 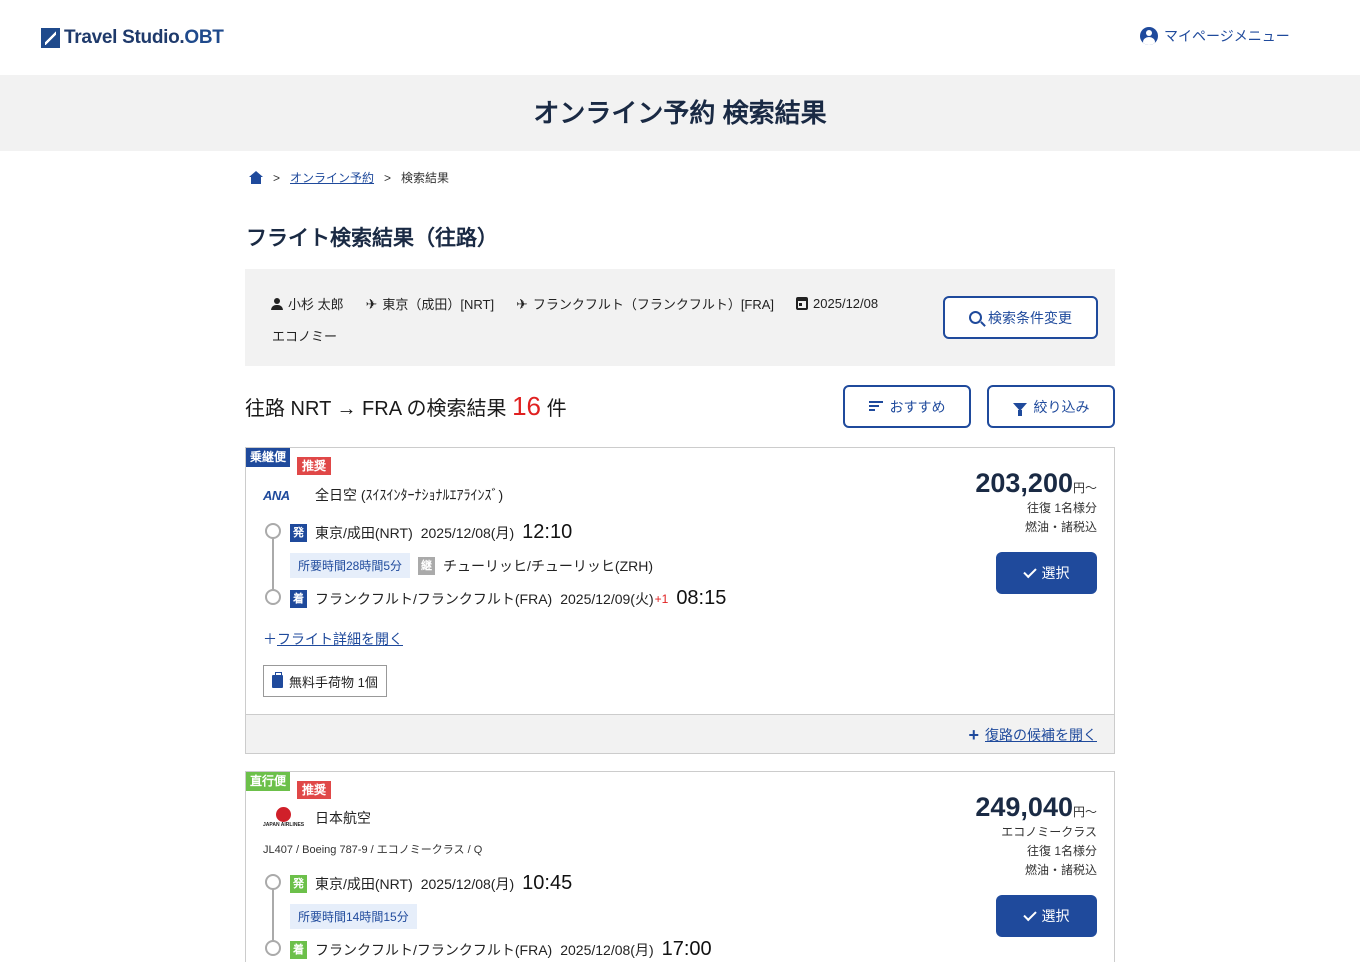 What do you see at coordinates (307, 303) in the screenshot?
I see `summary-traveler: 小杉 太郎` at bounding box center [307, 303].